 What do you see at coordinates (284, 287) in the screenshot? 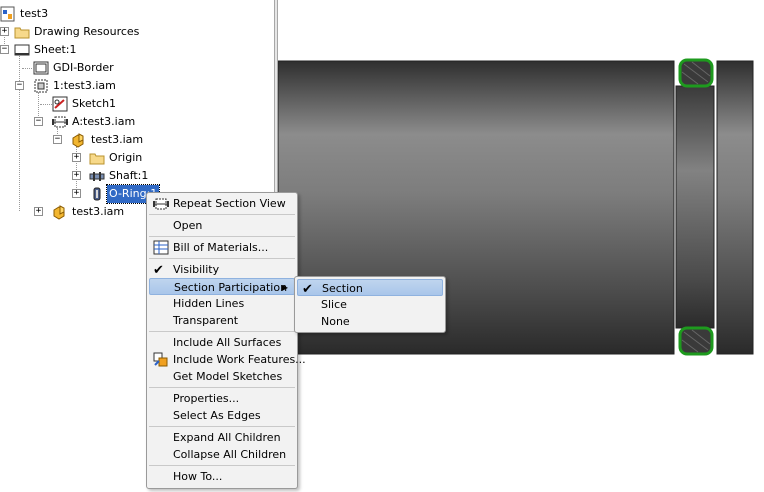
I see `submenu-arrow-icon: ▶` at bounding box center [284, 287].